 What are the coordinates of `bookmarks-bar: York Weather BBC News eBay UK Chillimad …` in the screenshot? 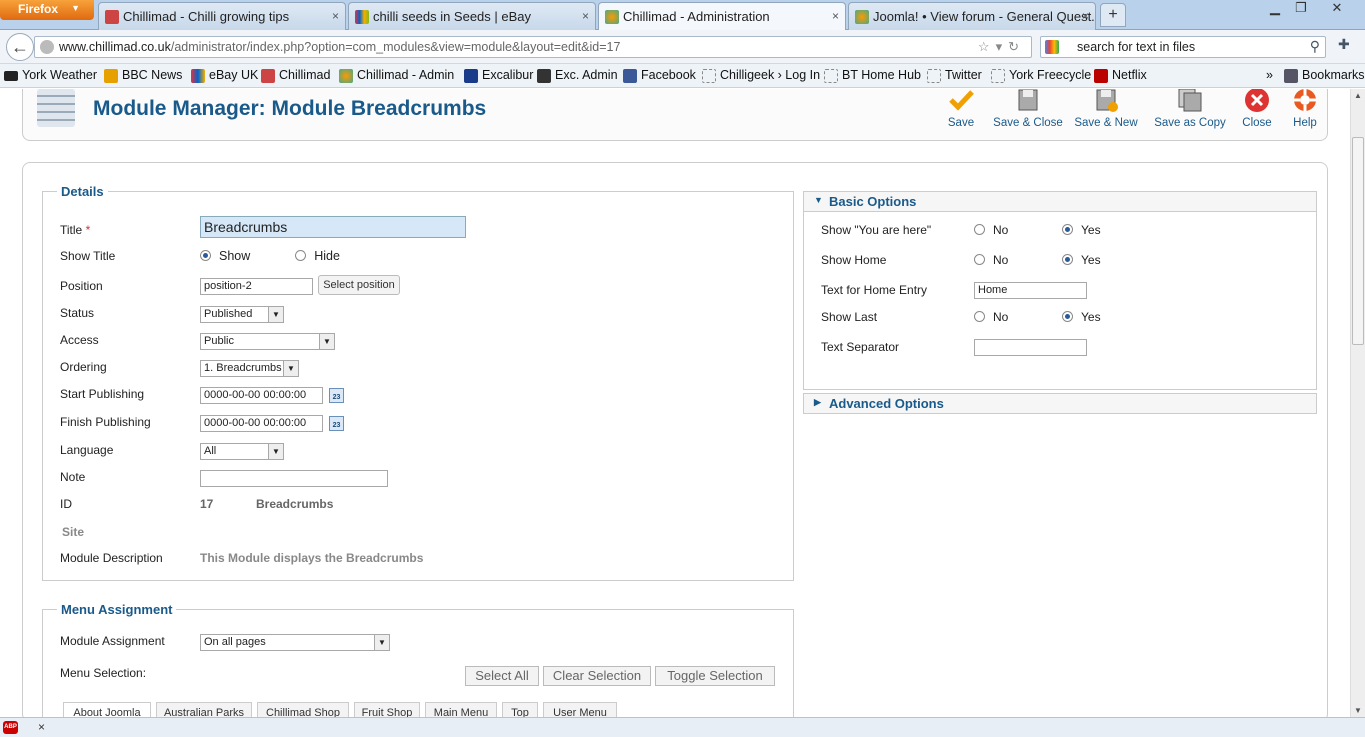 It's located at (682, 76).